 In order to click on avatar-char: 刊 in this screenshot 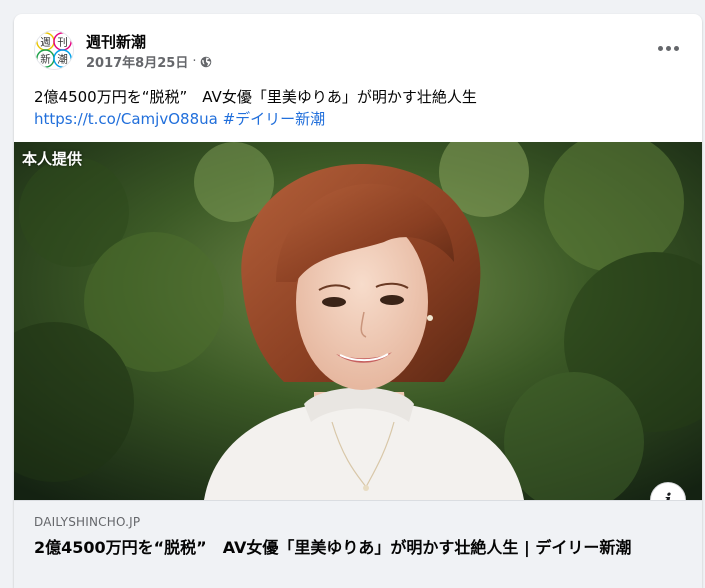, I will do `click(62, 42)`.